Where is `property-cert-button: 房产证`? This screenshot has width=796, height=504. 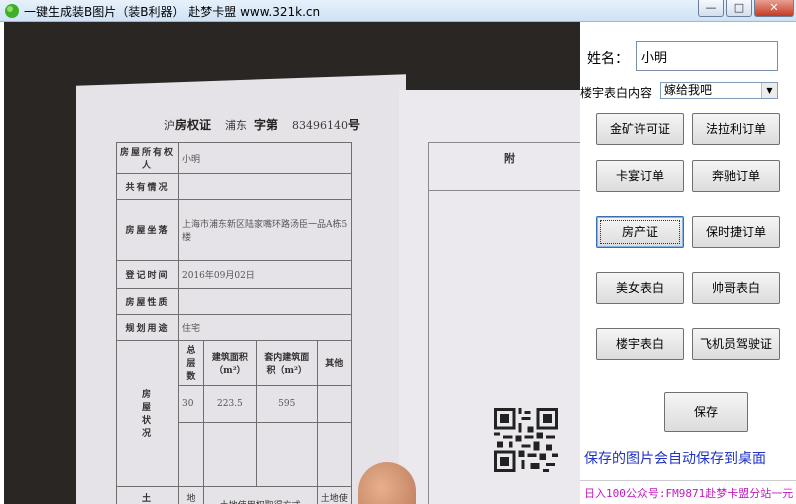 property-cert-button: 房产证 is located at coordinates (640, 232).